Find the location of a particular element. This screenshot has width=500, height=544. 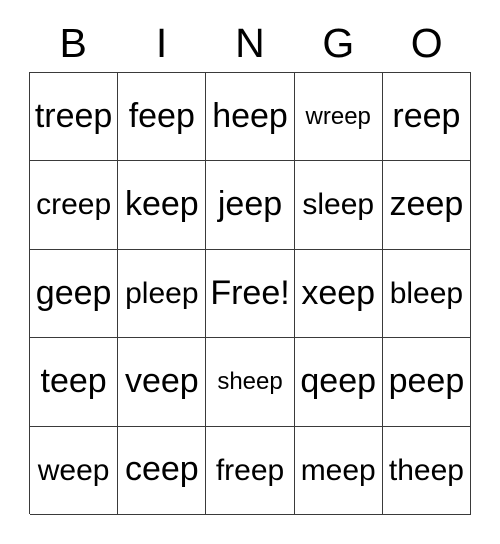

bingo-cell: sleep is located at coordinates (338, 205).